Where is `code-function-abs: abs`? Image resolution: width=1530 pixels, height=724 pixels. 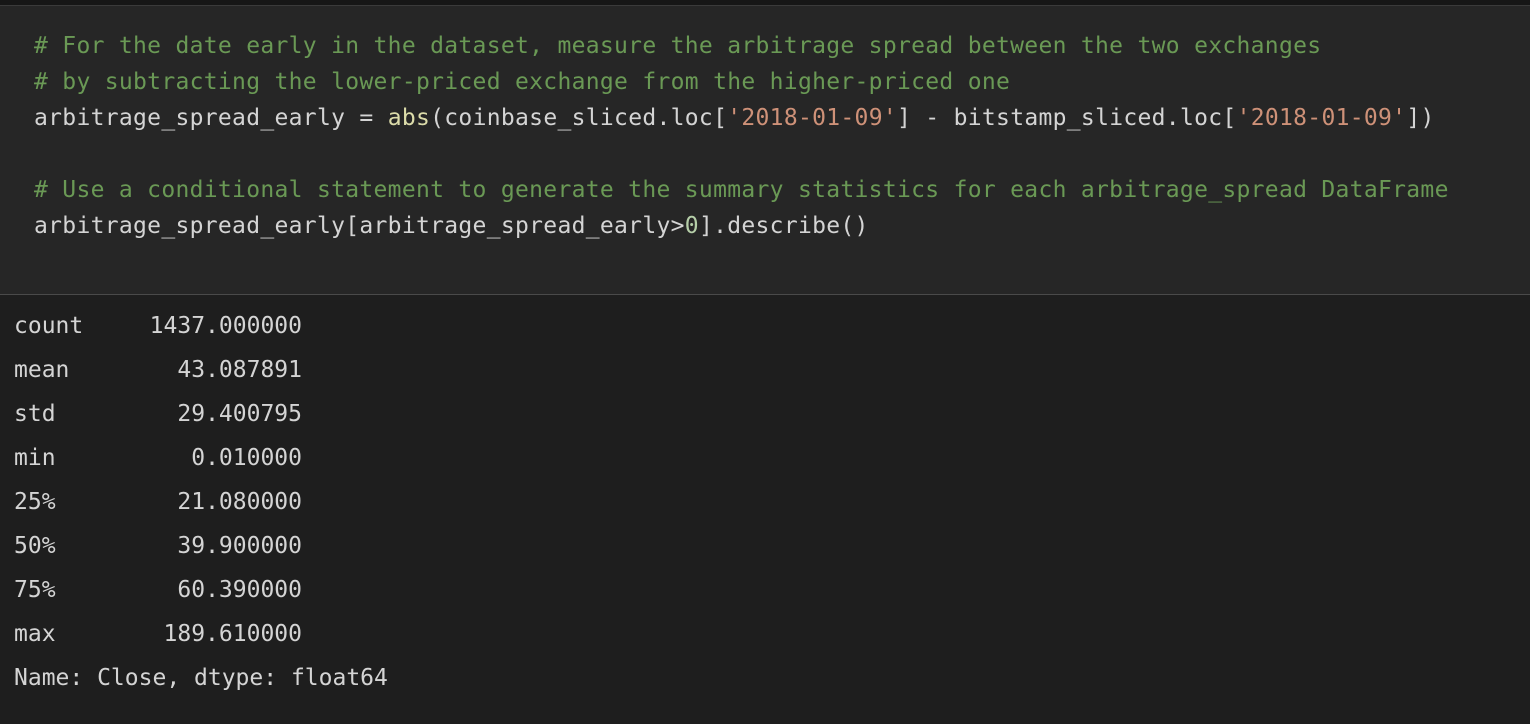
code-function-abs: abs is located at coordinates (409, 118).